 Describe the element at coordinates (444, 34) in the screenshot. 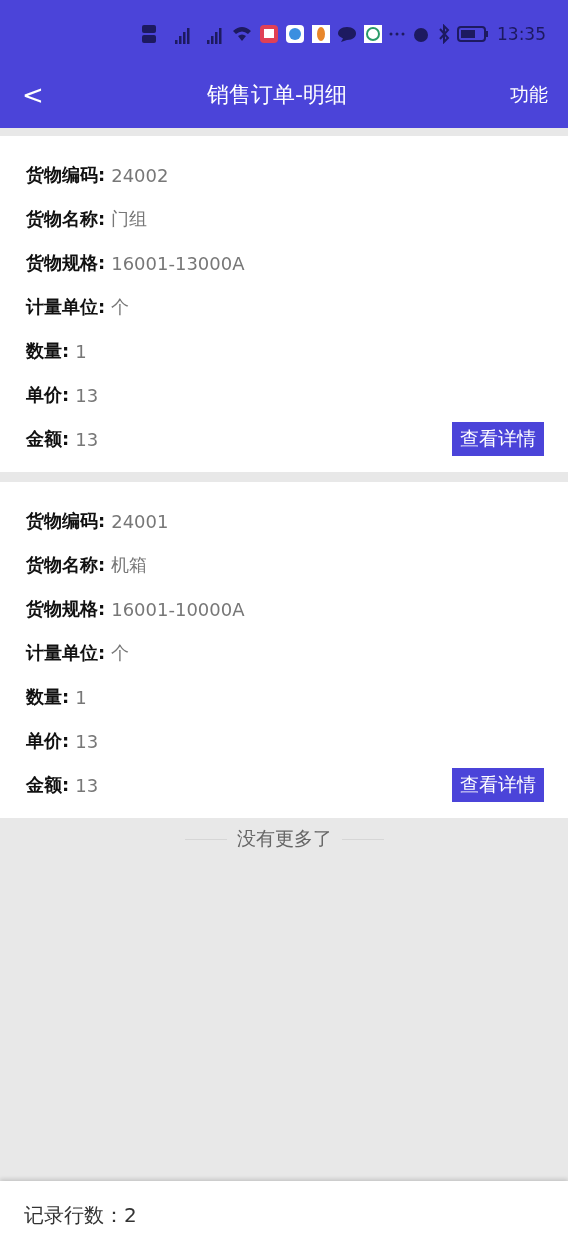

I see `bluetooth-icon` at that location.